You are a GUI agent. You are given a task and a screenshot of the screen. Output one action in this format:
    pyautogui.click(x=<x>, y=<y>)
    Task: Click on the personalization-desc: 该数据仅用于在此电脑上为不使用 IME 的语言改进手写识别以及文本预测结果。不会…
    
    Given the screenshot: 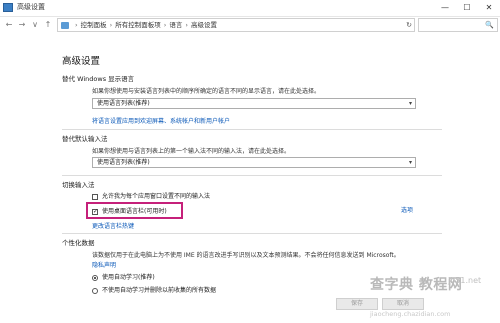 What is the action you would take?
    pyautogui.click(x=246, y=255)
    